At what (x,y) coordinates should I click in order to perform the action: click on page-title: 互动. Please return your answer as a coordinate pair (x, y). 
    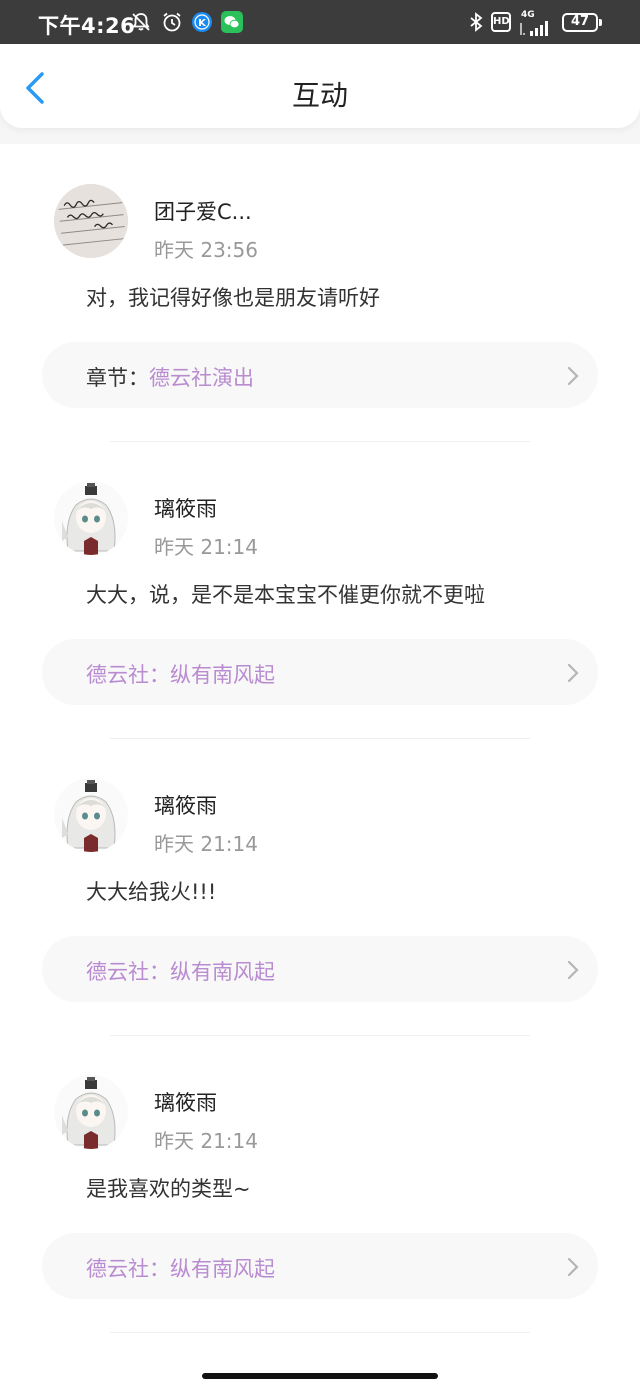
    Looking at the image, I should click on (319, 95).